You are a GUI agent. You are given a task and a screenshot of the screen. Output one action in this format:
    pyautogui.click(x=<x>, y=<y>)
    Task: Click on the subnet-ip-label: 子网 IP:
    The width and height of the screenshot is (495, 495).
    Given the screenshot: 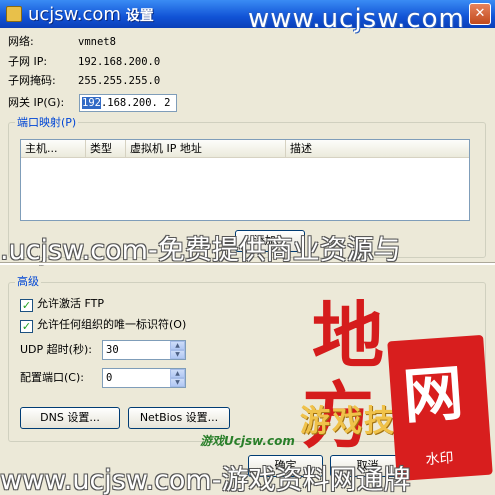 What is the action you would take?
    pyautogui.click(x=28, y=61)
    